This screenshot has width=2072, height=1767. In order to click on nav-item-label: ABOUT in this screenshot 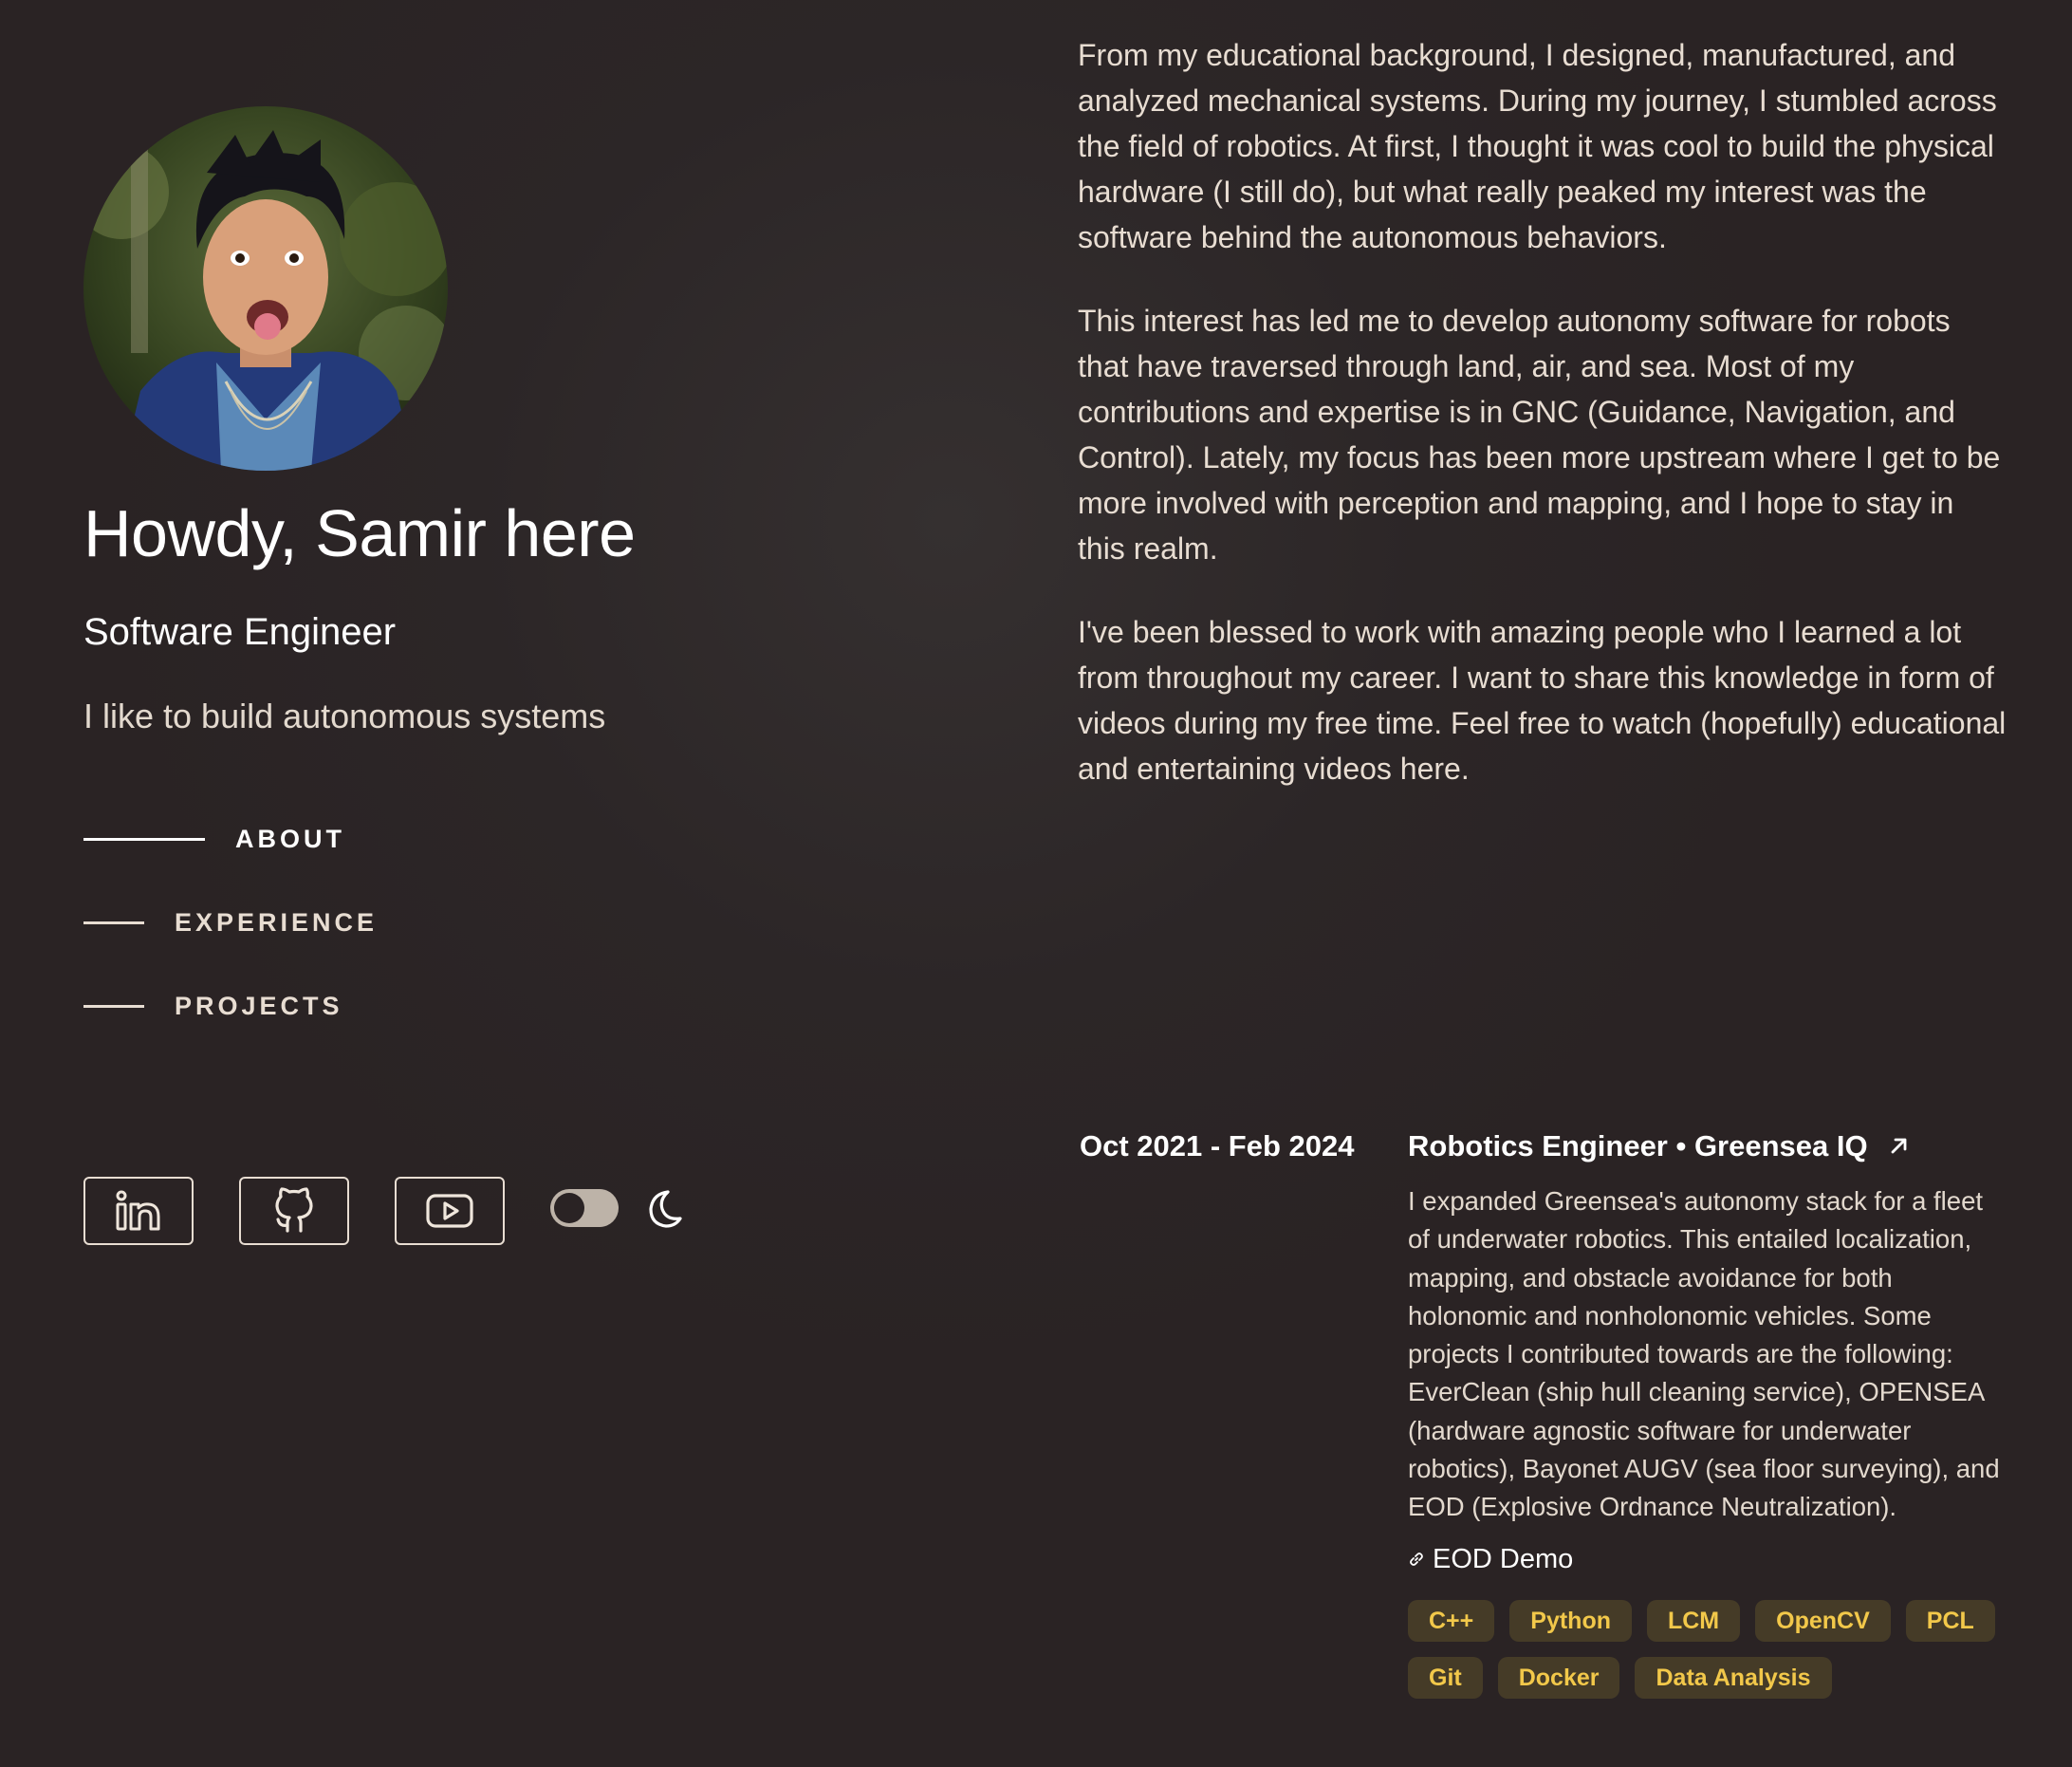, I will do `click(290, 838)`.